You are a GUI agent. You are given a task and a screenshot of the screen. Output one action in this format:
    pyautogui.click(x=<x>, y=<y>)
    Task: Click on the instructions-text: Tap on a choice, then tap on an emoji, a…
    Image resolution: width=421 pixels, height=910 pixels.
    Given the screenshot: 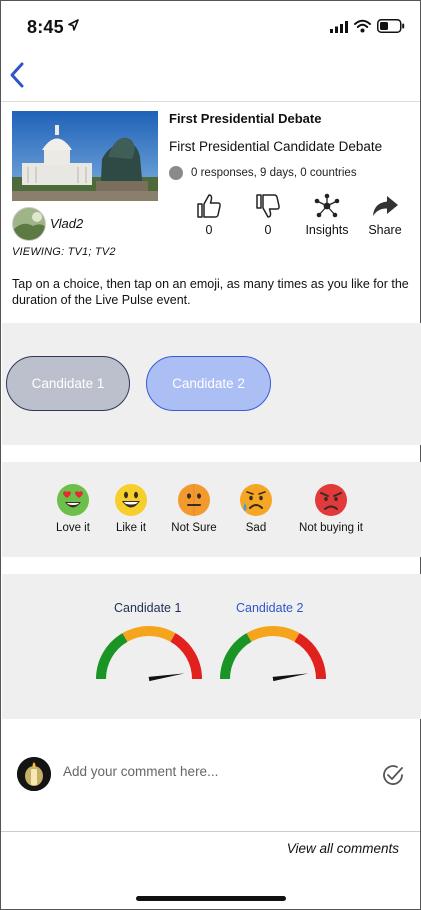 What is the action you would take?
    pyautogui.click(x=210, y=292)
    